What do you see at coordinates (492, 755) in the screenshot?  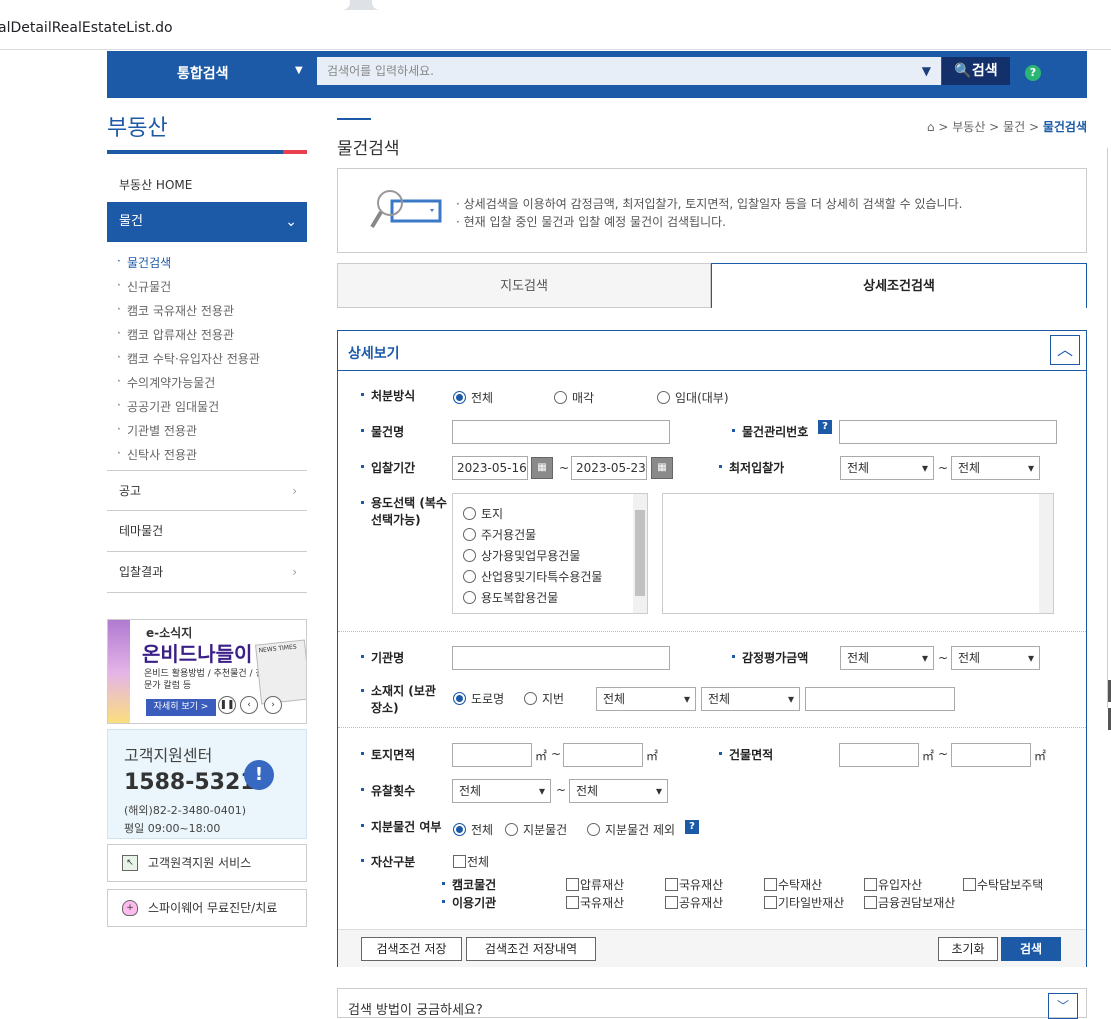 I see `land-from-input` at bounding box center [492, 755].